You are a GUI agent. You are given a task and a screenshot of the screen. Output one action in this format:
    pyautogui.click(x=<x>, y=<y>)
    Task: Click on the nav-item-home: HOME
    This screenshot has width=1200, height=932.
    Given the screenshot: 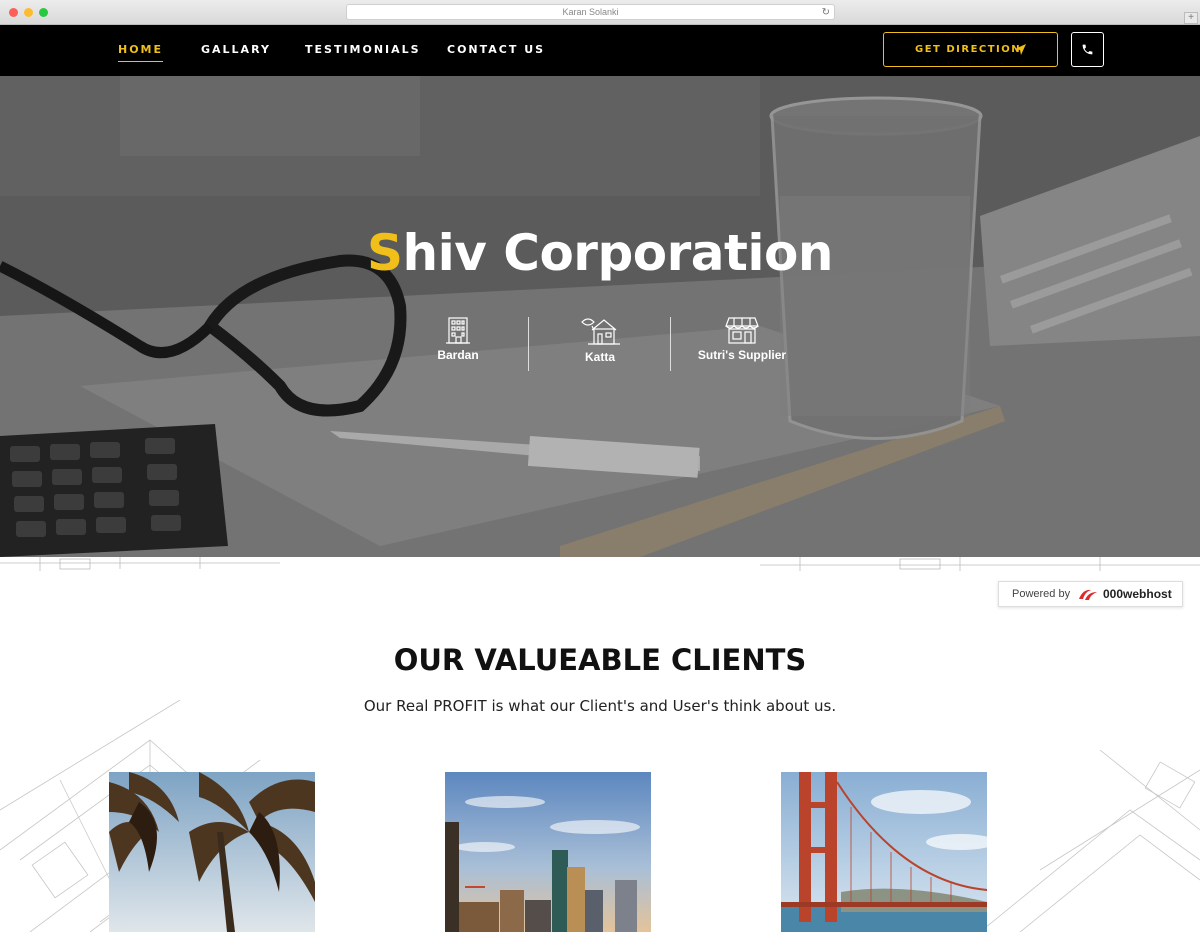 What is the action you would take?
    pyautogui.click(x=141, y=52)
    